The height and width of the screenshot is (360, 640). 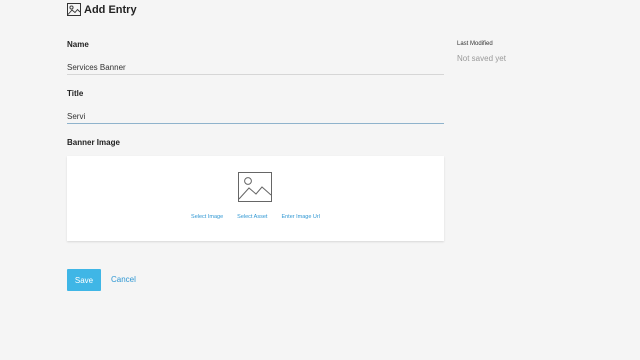 I want to click on page-header: Add Entry, so click(x=102, y=9).